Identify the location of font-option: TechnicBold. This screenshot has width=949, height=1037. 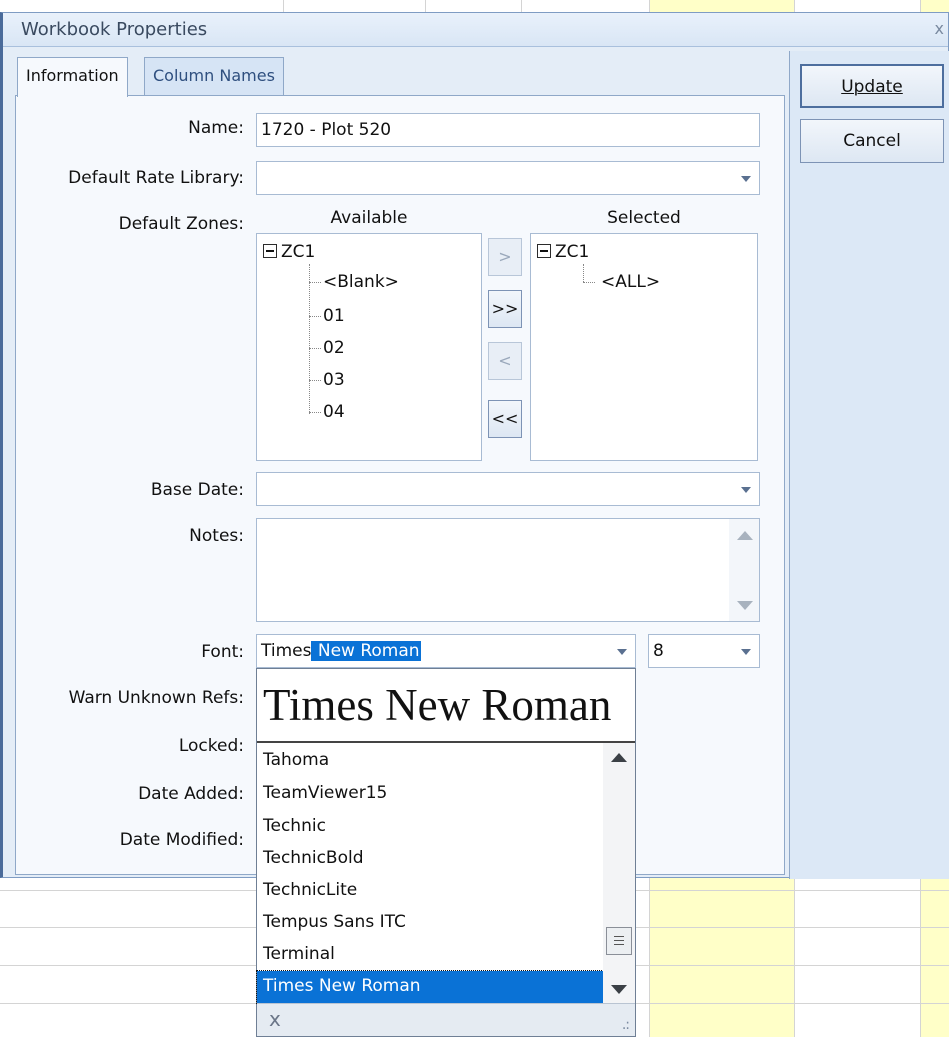
(430, 859).